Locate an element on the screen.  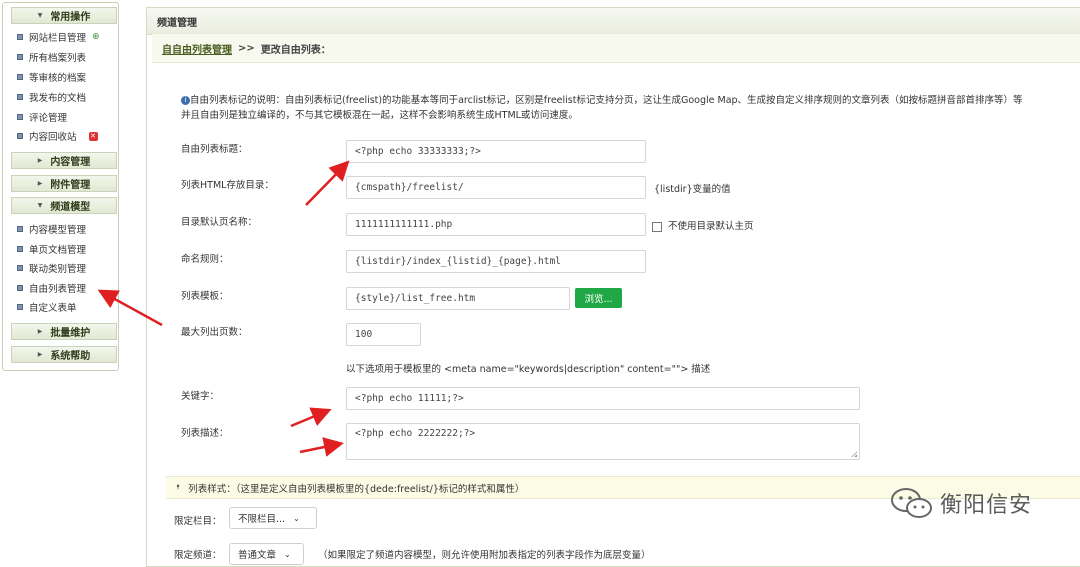
arrow-to-keywords is located at coordinates (311, 417).